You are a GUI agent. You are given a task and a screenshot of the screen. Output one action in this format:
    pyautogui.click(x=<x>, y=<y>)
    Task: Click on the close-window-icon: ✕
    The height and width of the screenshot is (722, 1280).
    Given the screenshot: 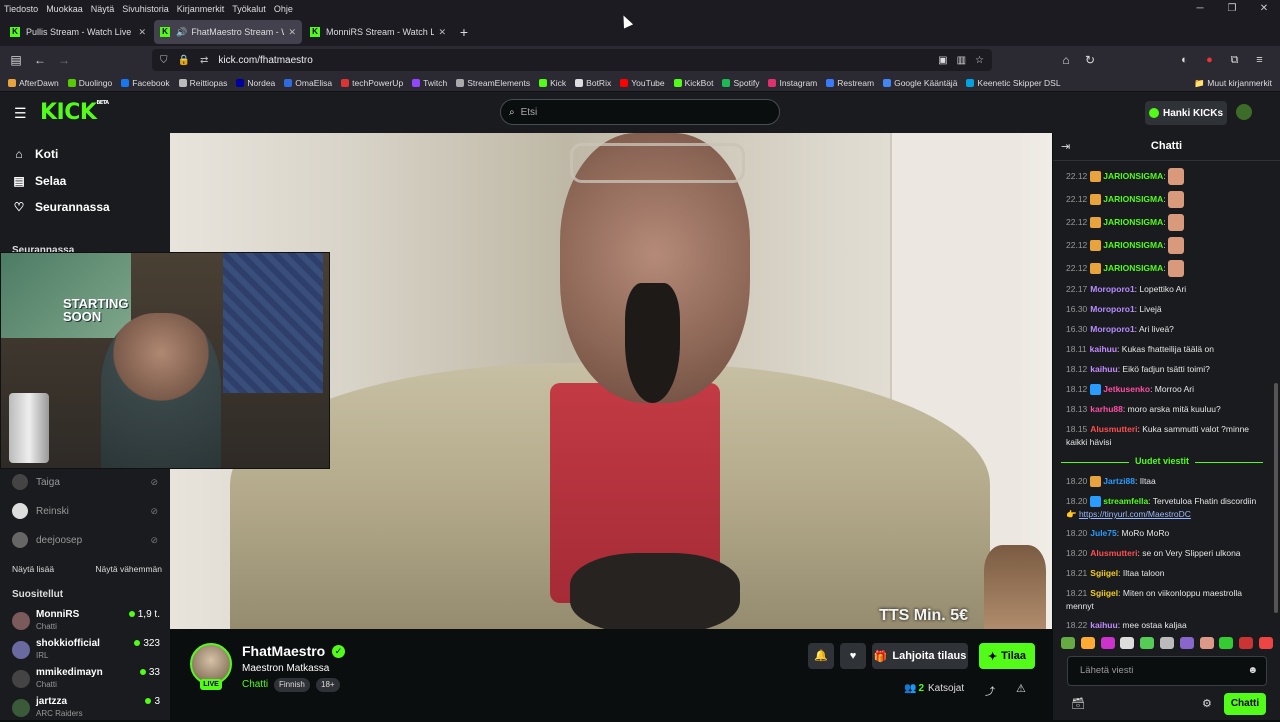 What is the action you would take?
    pyautogui.click(x=1264, y=9)
    